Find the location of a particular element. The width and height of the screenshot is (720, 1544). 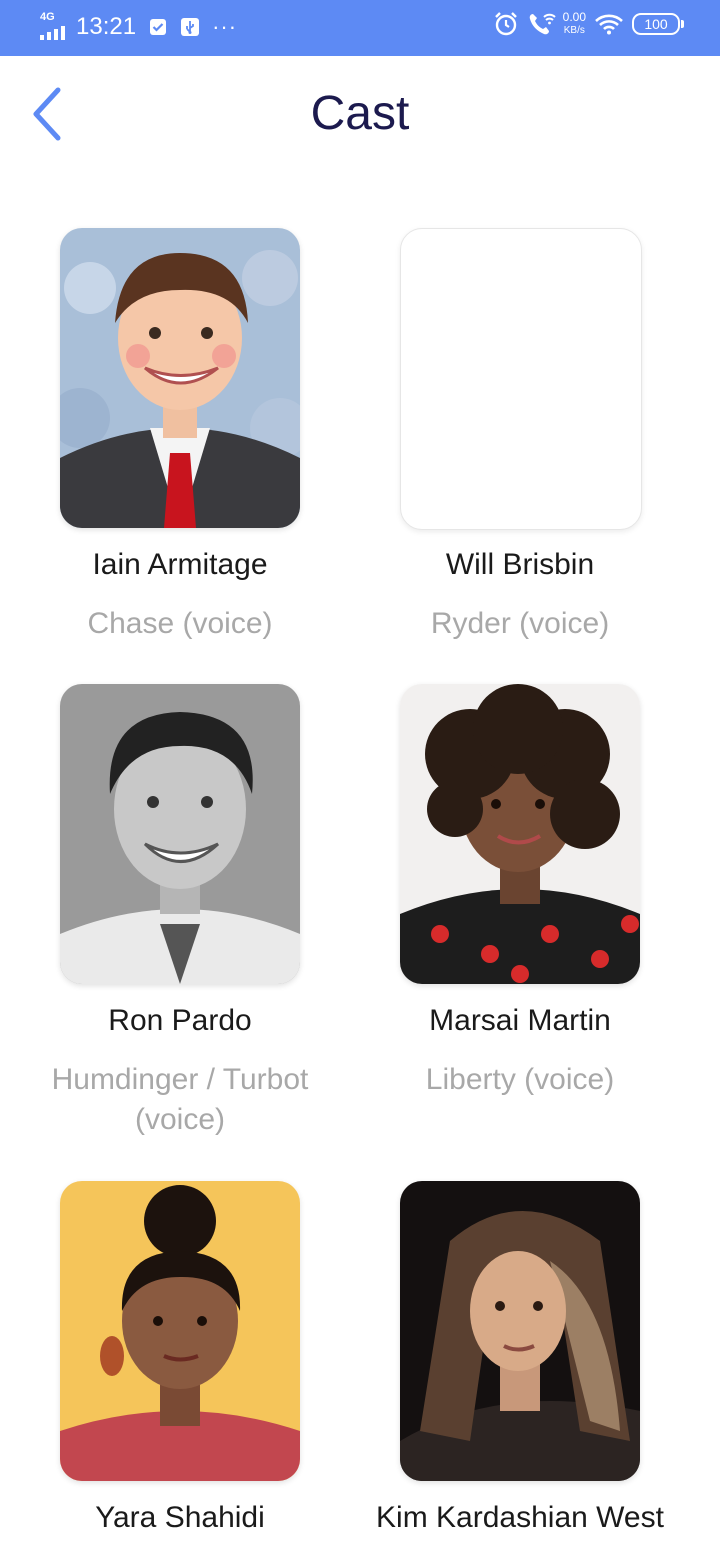

wifi-call-icon is located at coordinates (542, 24).